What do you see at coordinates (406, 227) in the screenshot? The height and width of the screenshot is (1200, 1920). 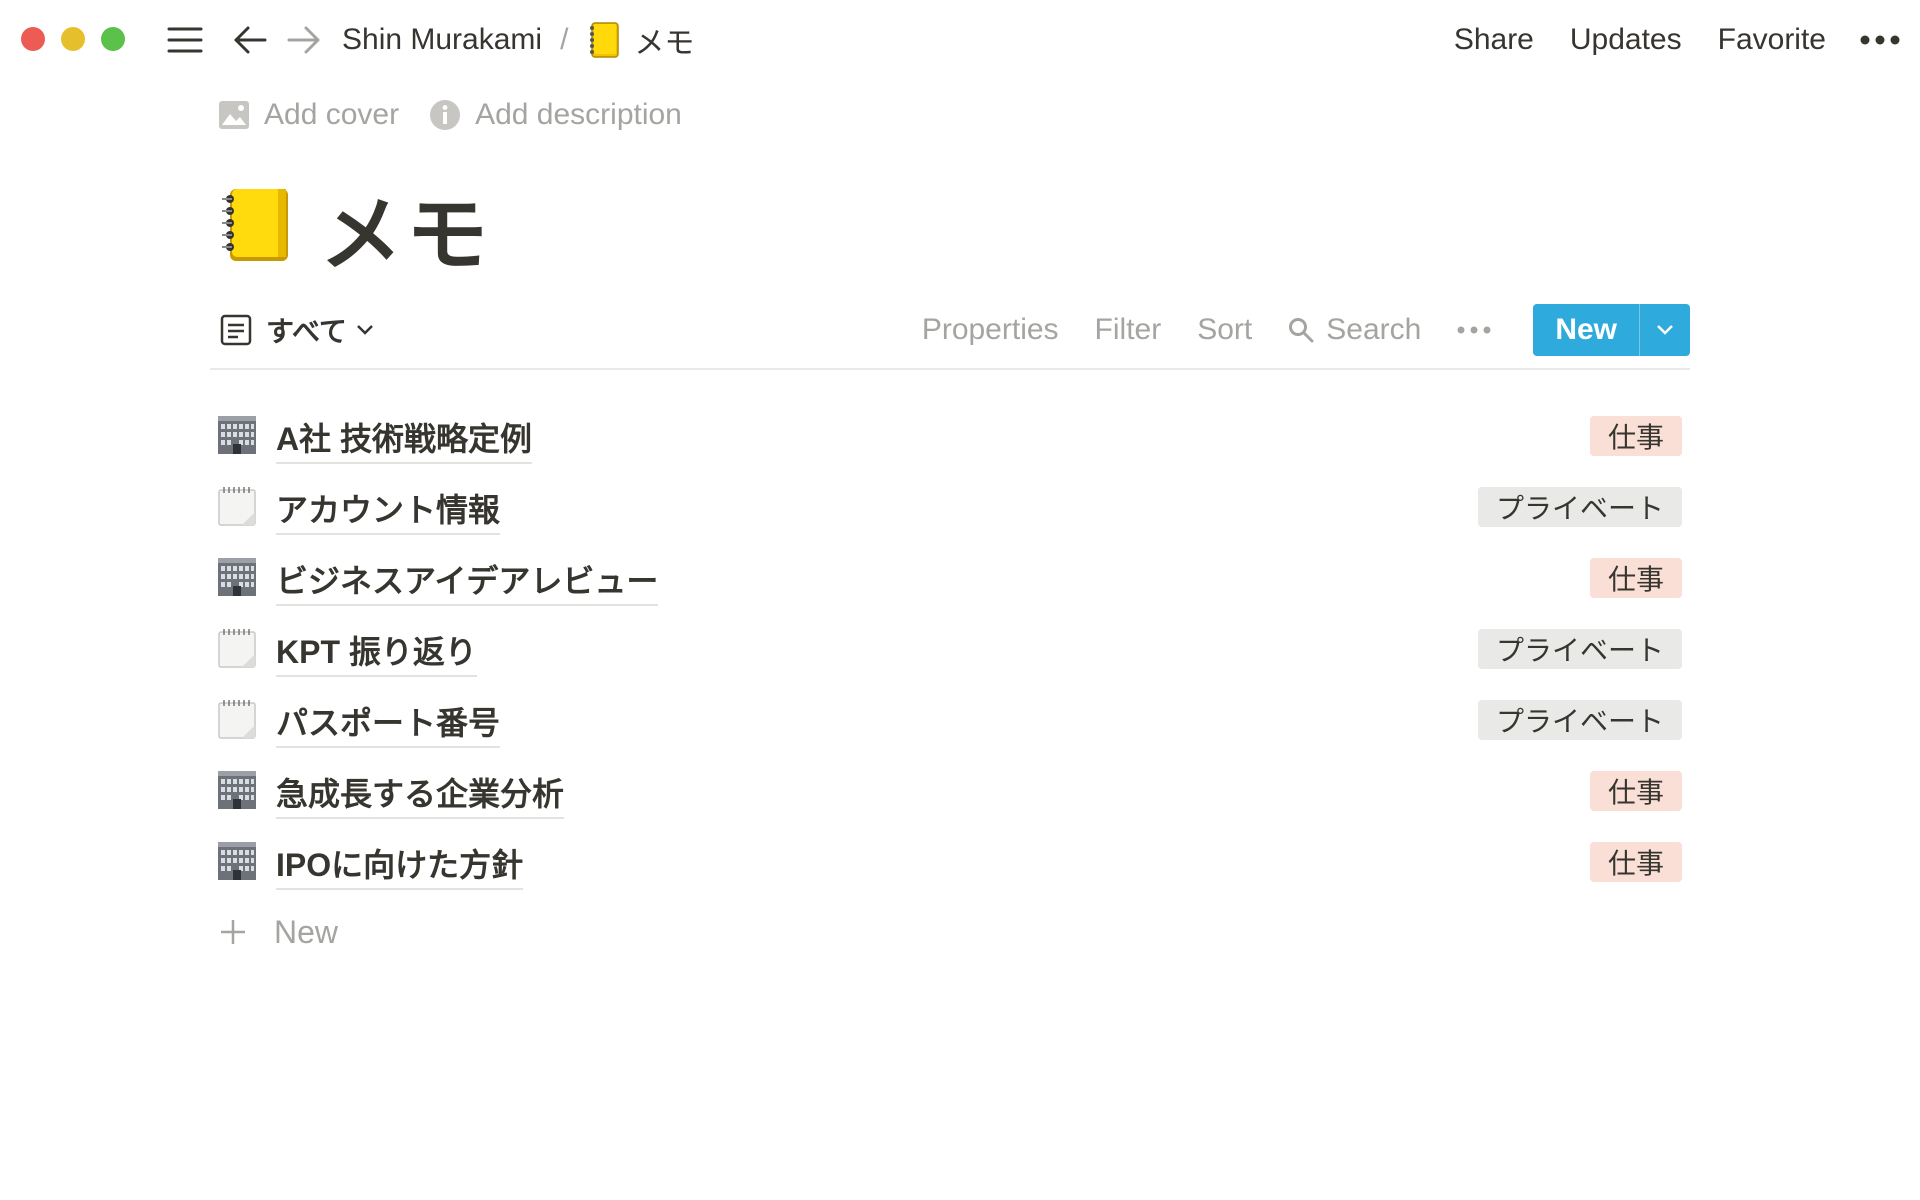 I see `page-title: メモ` at bounding box center [406, 227].